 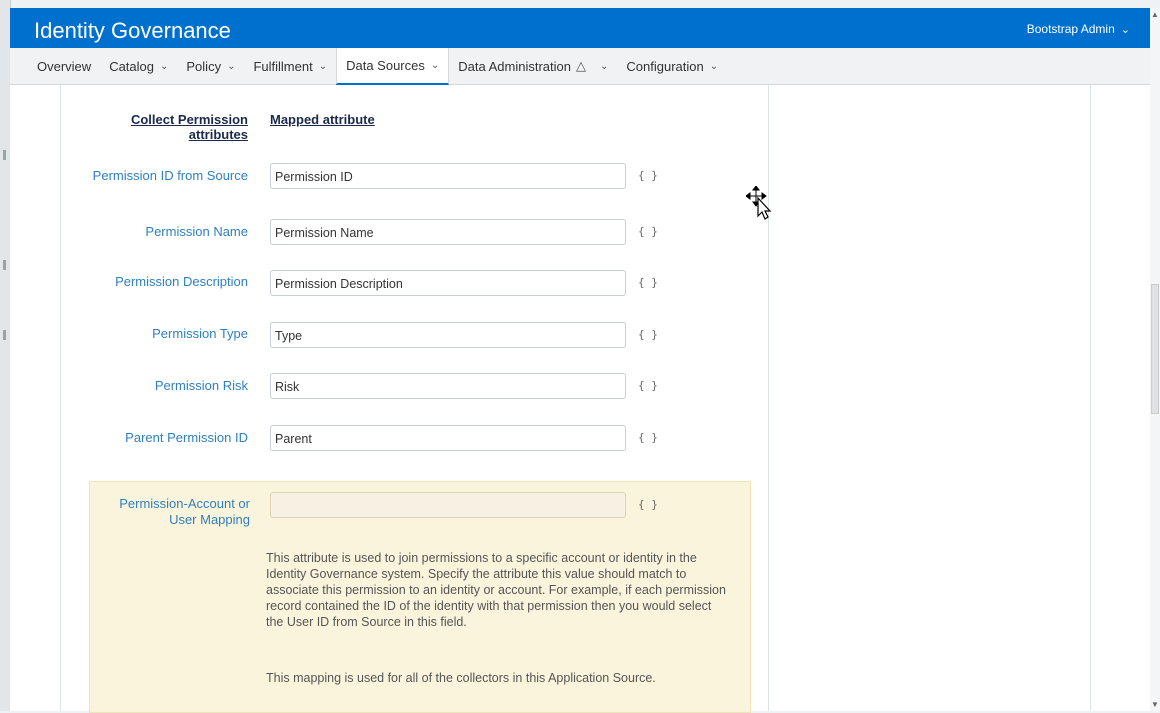 I want to click on permission-id-input: Permission ID, so click(x=448, y=176).